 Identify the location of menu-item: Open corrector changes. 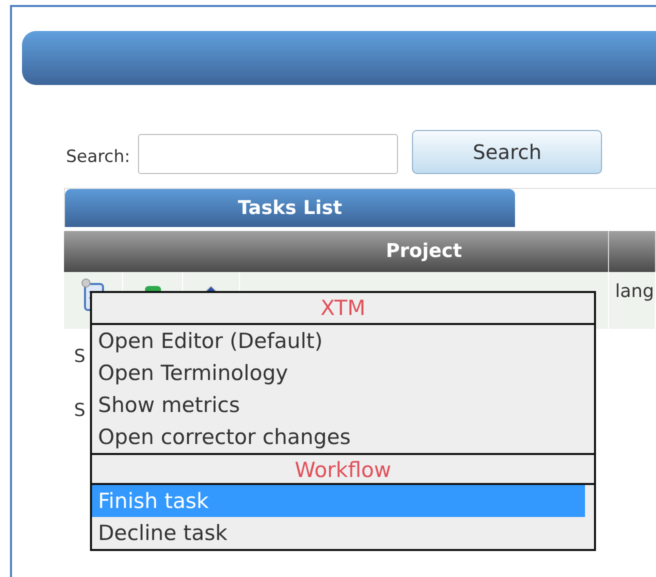
(343, 437).